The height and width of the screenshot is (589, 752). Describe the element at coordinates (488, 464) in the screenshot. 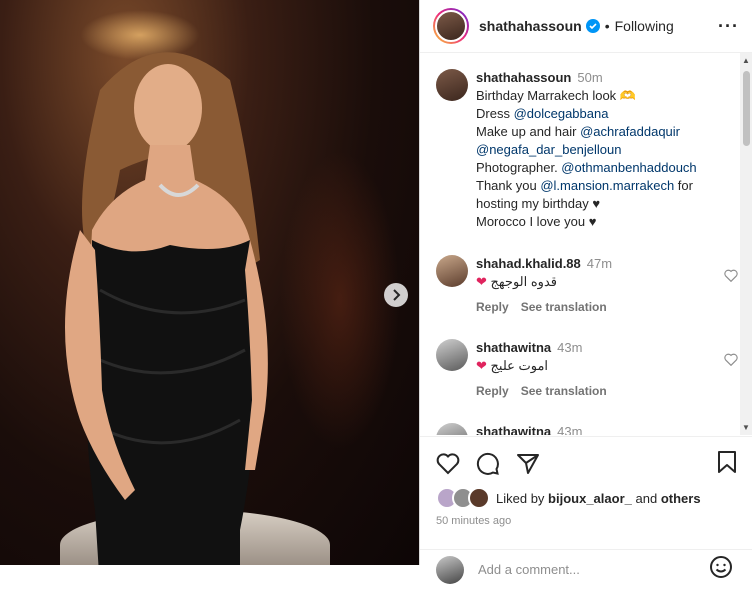

I see `comment-bubble-icon` at that location.